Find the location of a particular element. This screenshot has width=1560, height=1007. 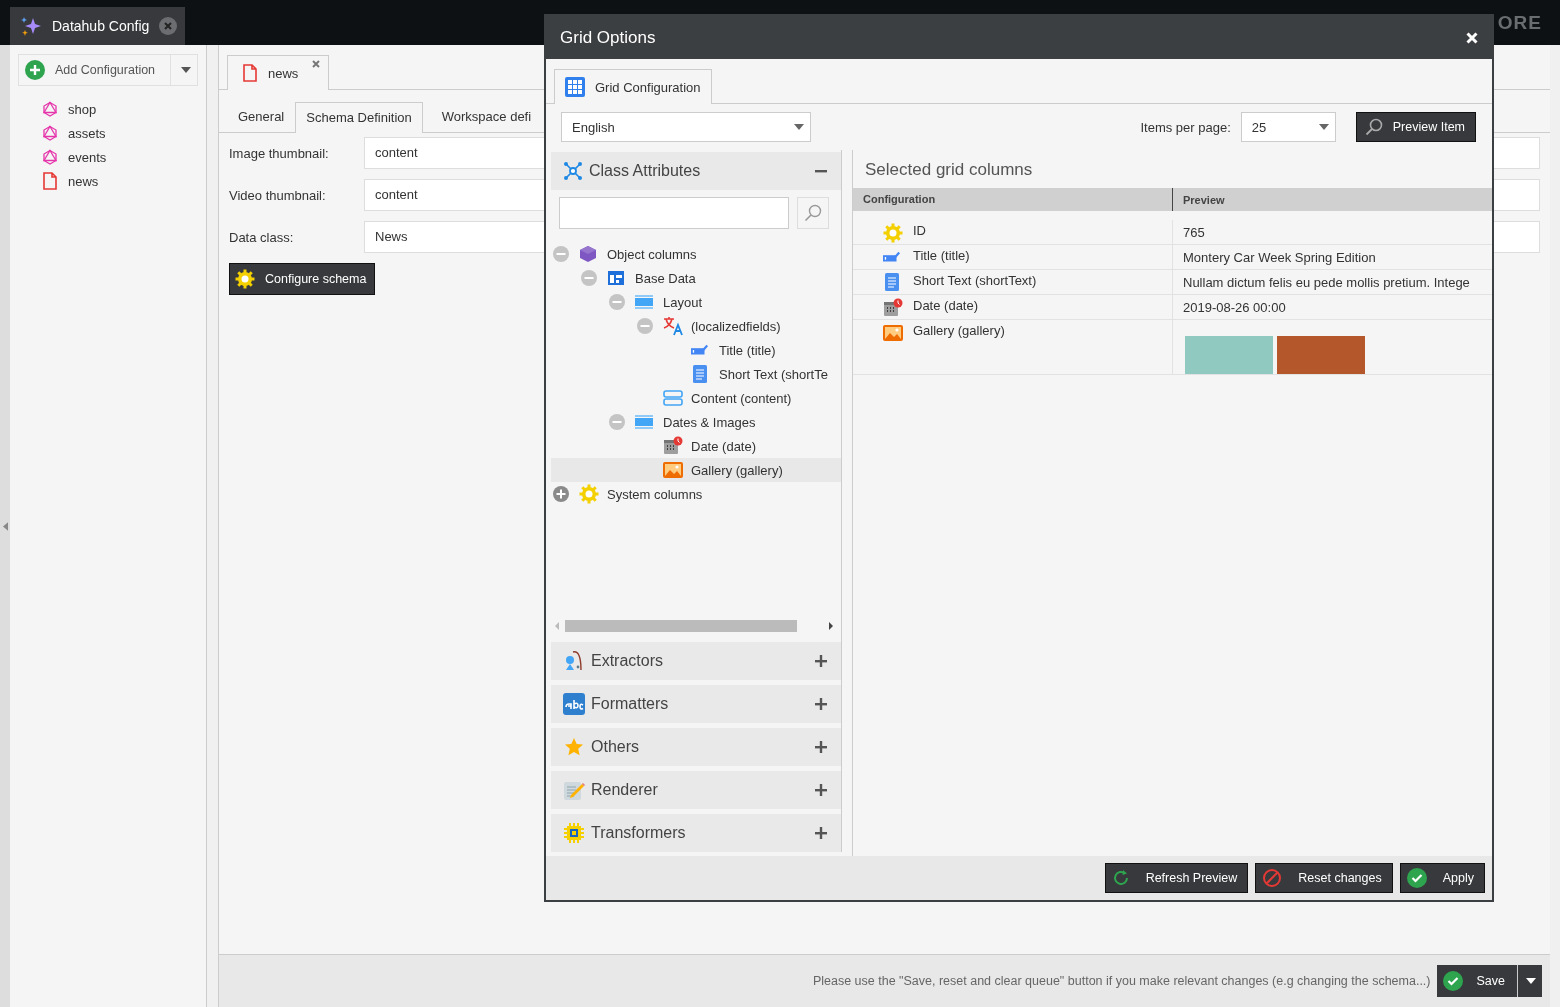

tree-item: Layout is located at coordinates (696, 302).